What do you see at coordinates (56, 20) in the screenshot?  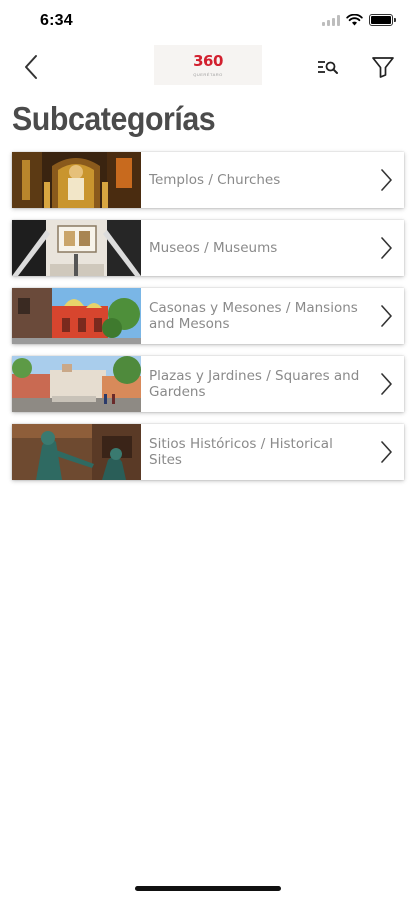 I see `status-time: 6:34` at bounding box center [56, 20].